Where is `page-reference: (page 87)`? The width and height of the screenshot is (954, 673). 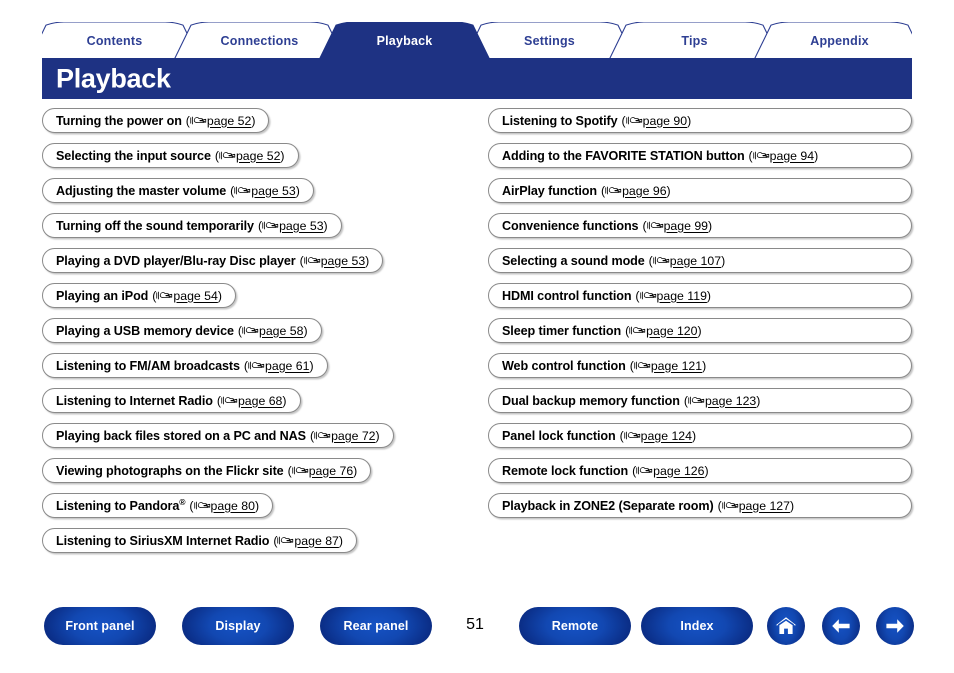
page-reference: (page 87) is located at coordinates (308, 541).